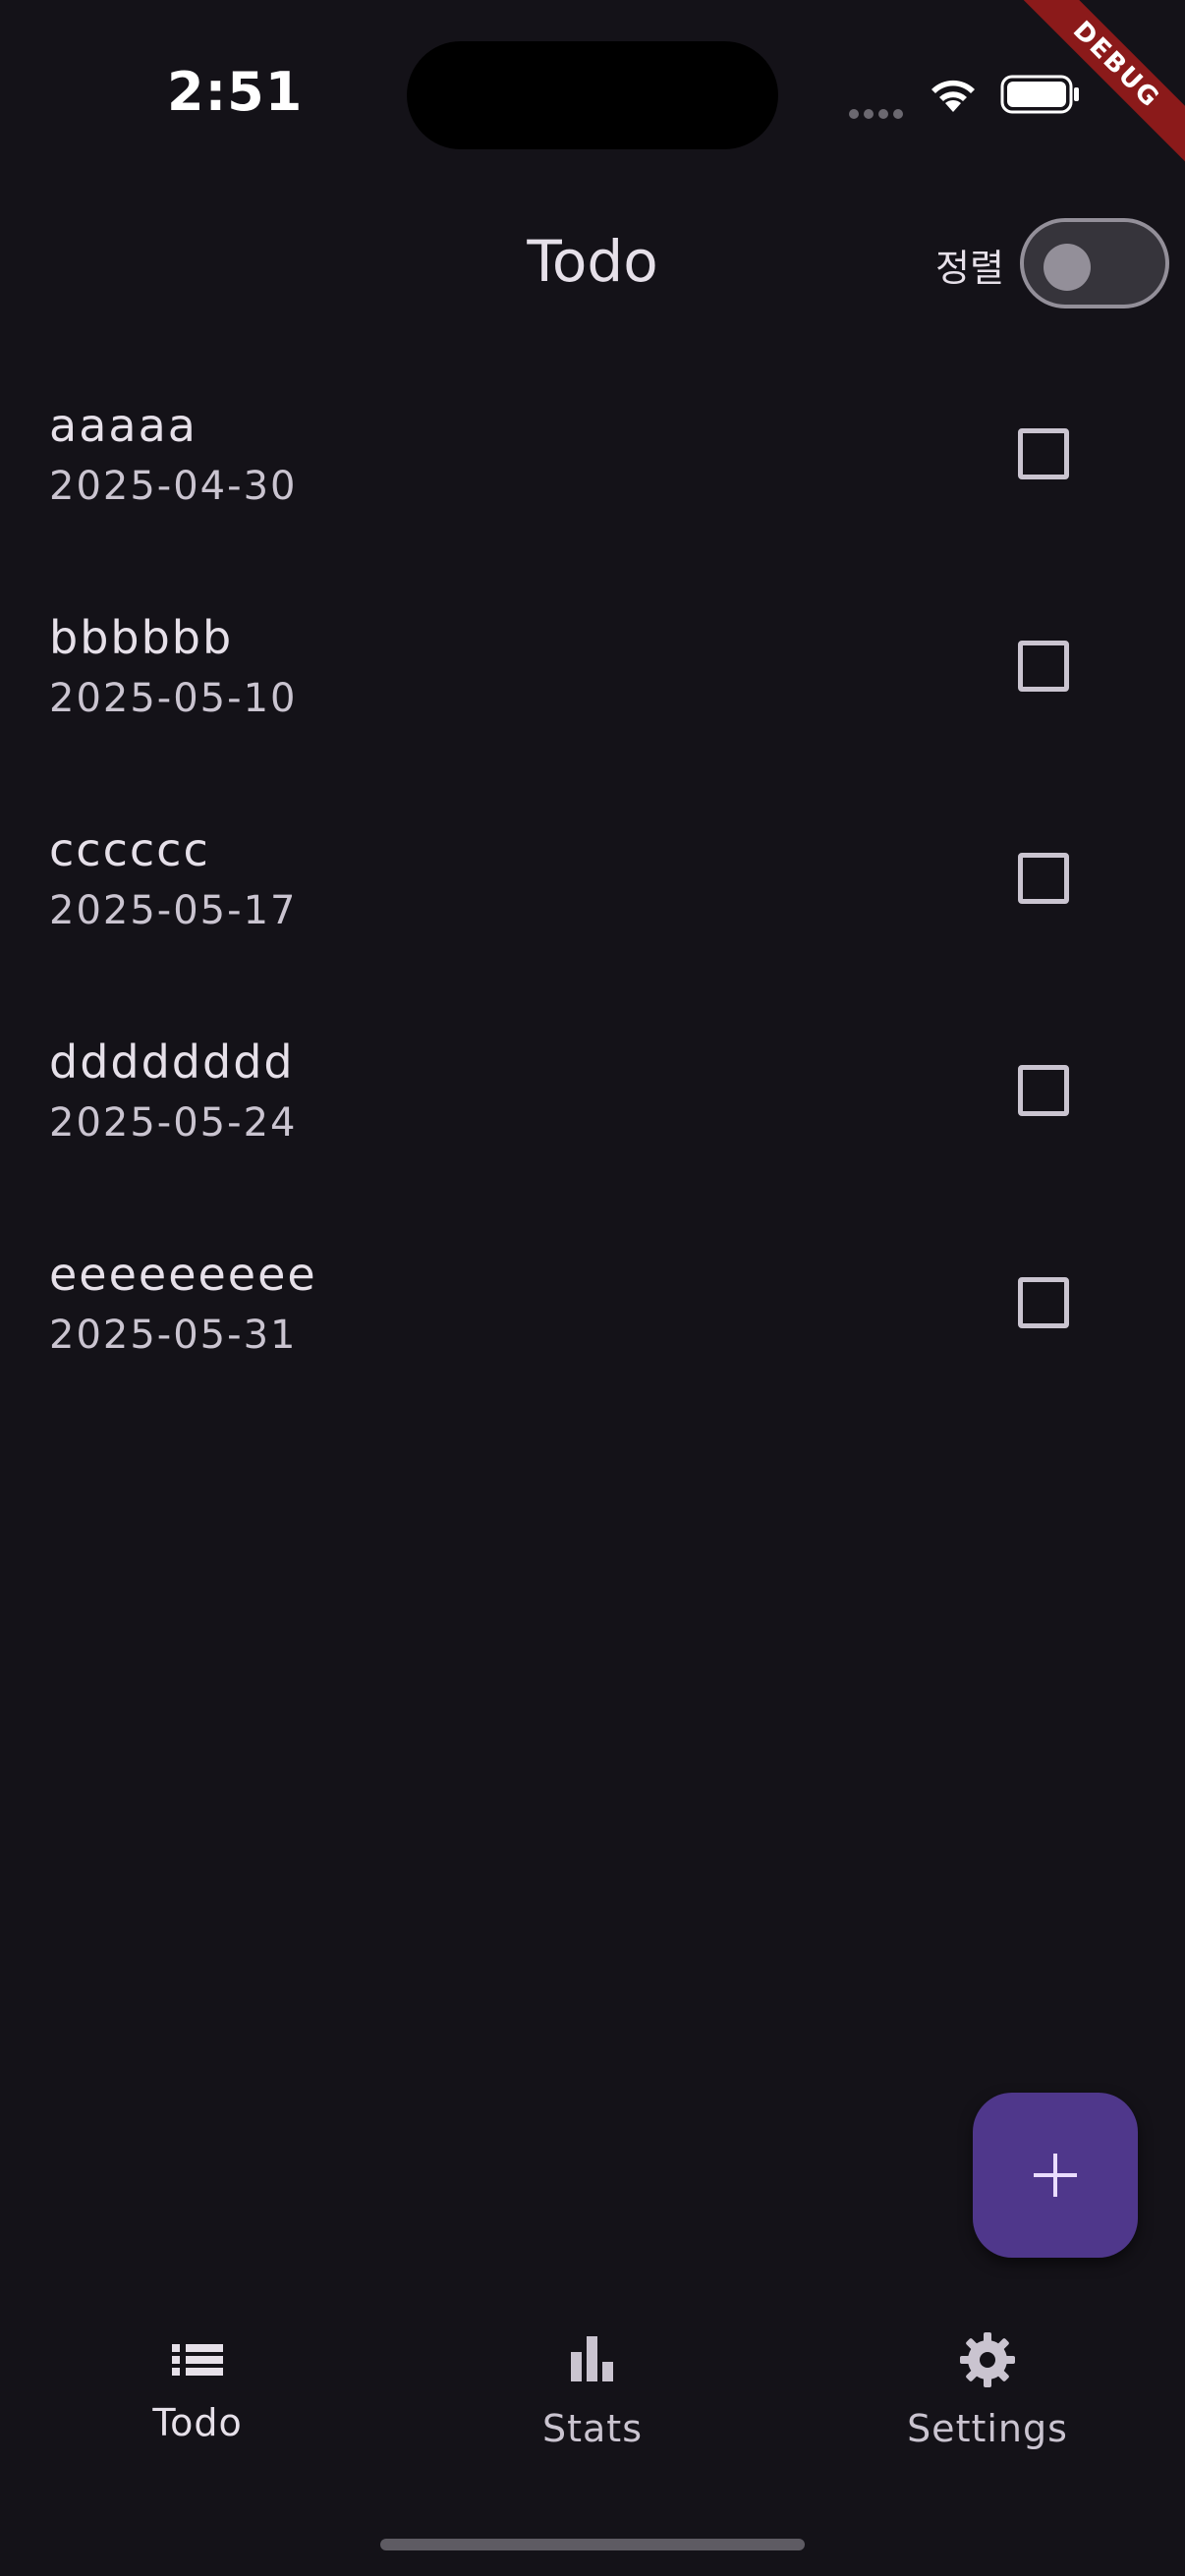 This screenshot has height=2576, width=1185. I want to click on todo-title: cccccc, so click(130, 849).